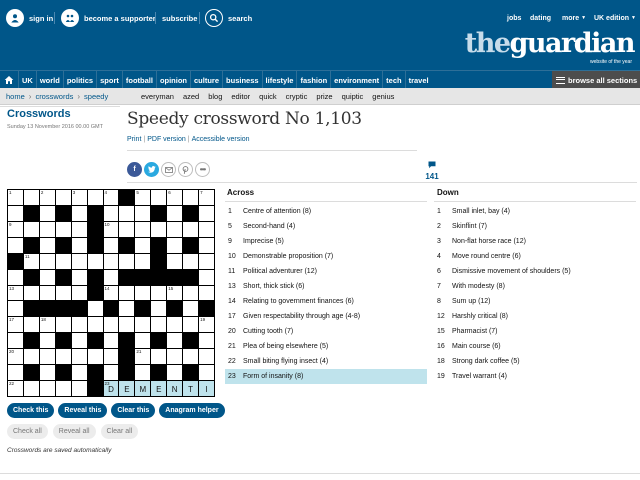  What do you see at coordinates (138, 80) in the screenshot?
I see `nav-item-football: football` at bounding box center [138, 80].